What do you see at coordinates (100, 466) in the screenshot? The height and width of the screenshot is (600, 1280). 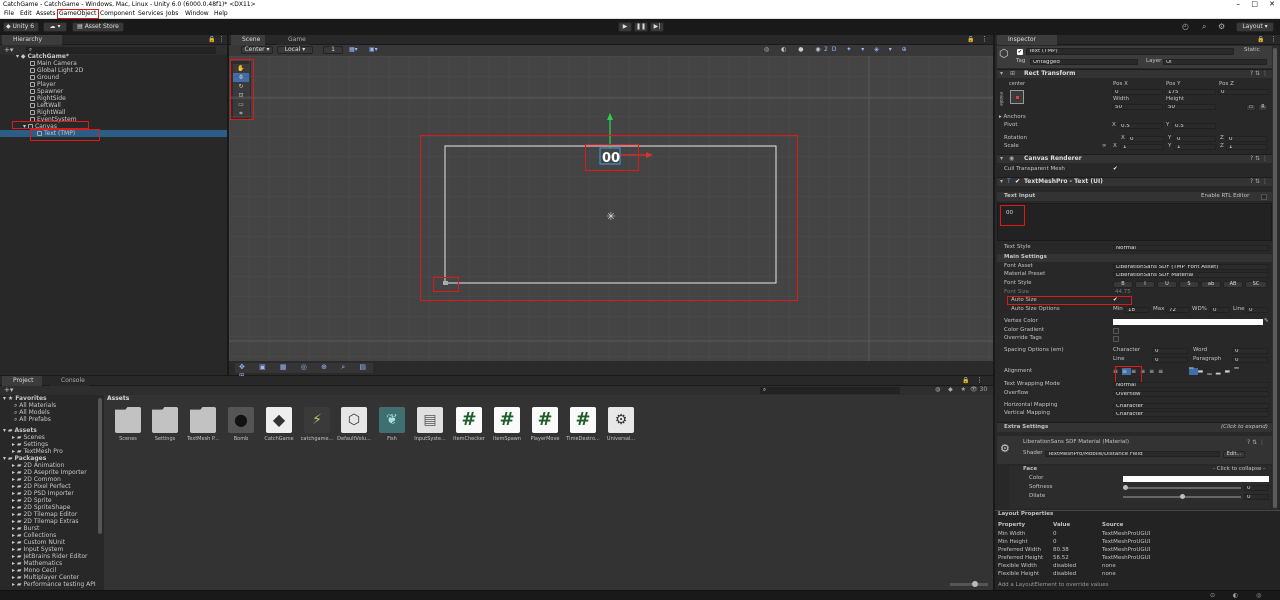 I see `tree-scrollbar` at bounding box center [100, 466].